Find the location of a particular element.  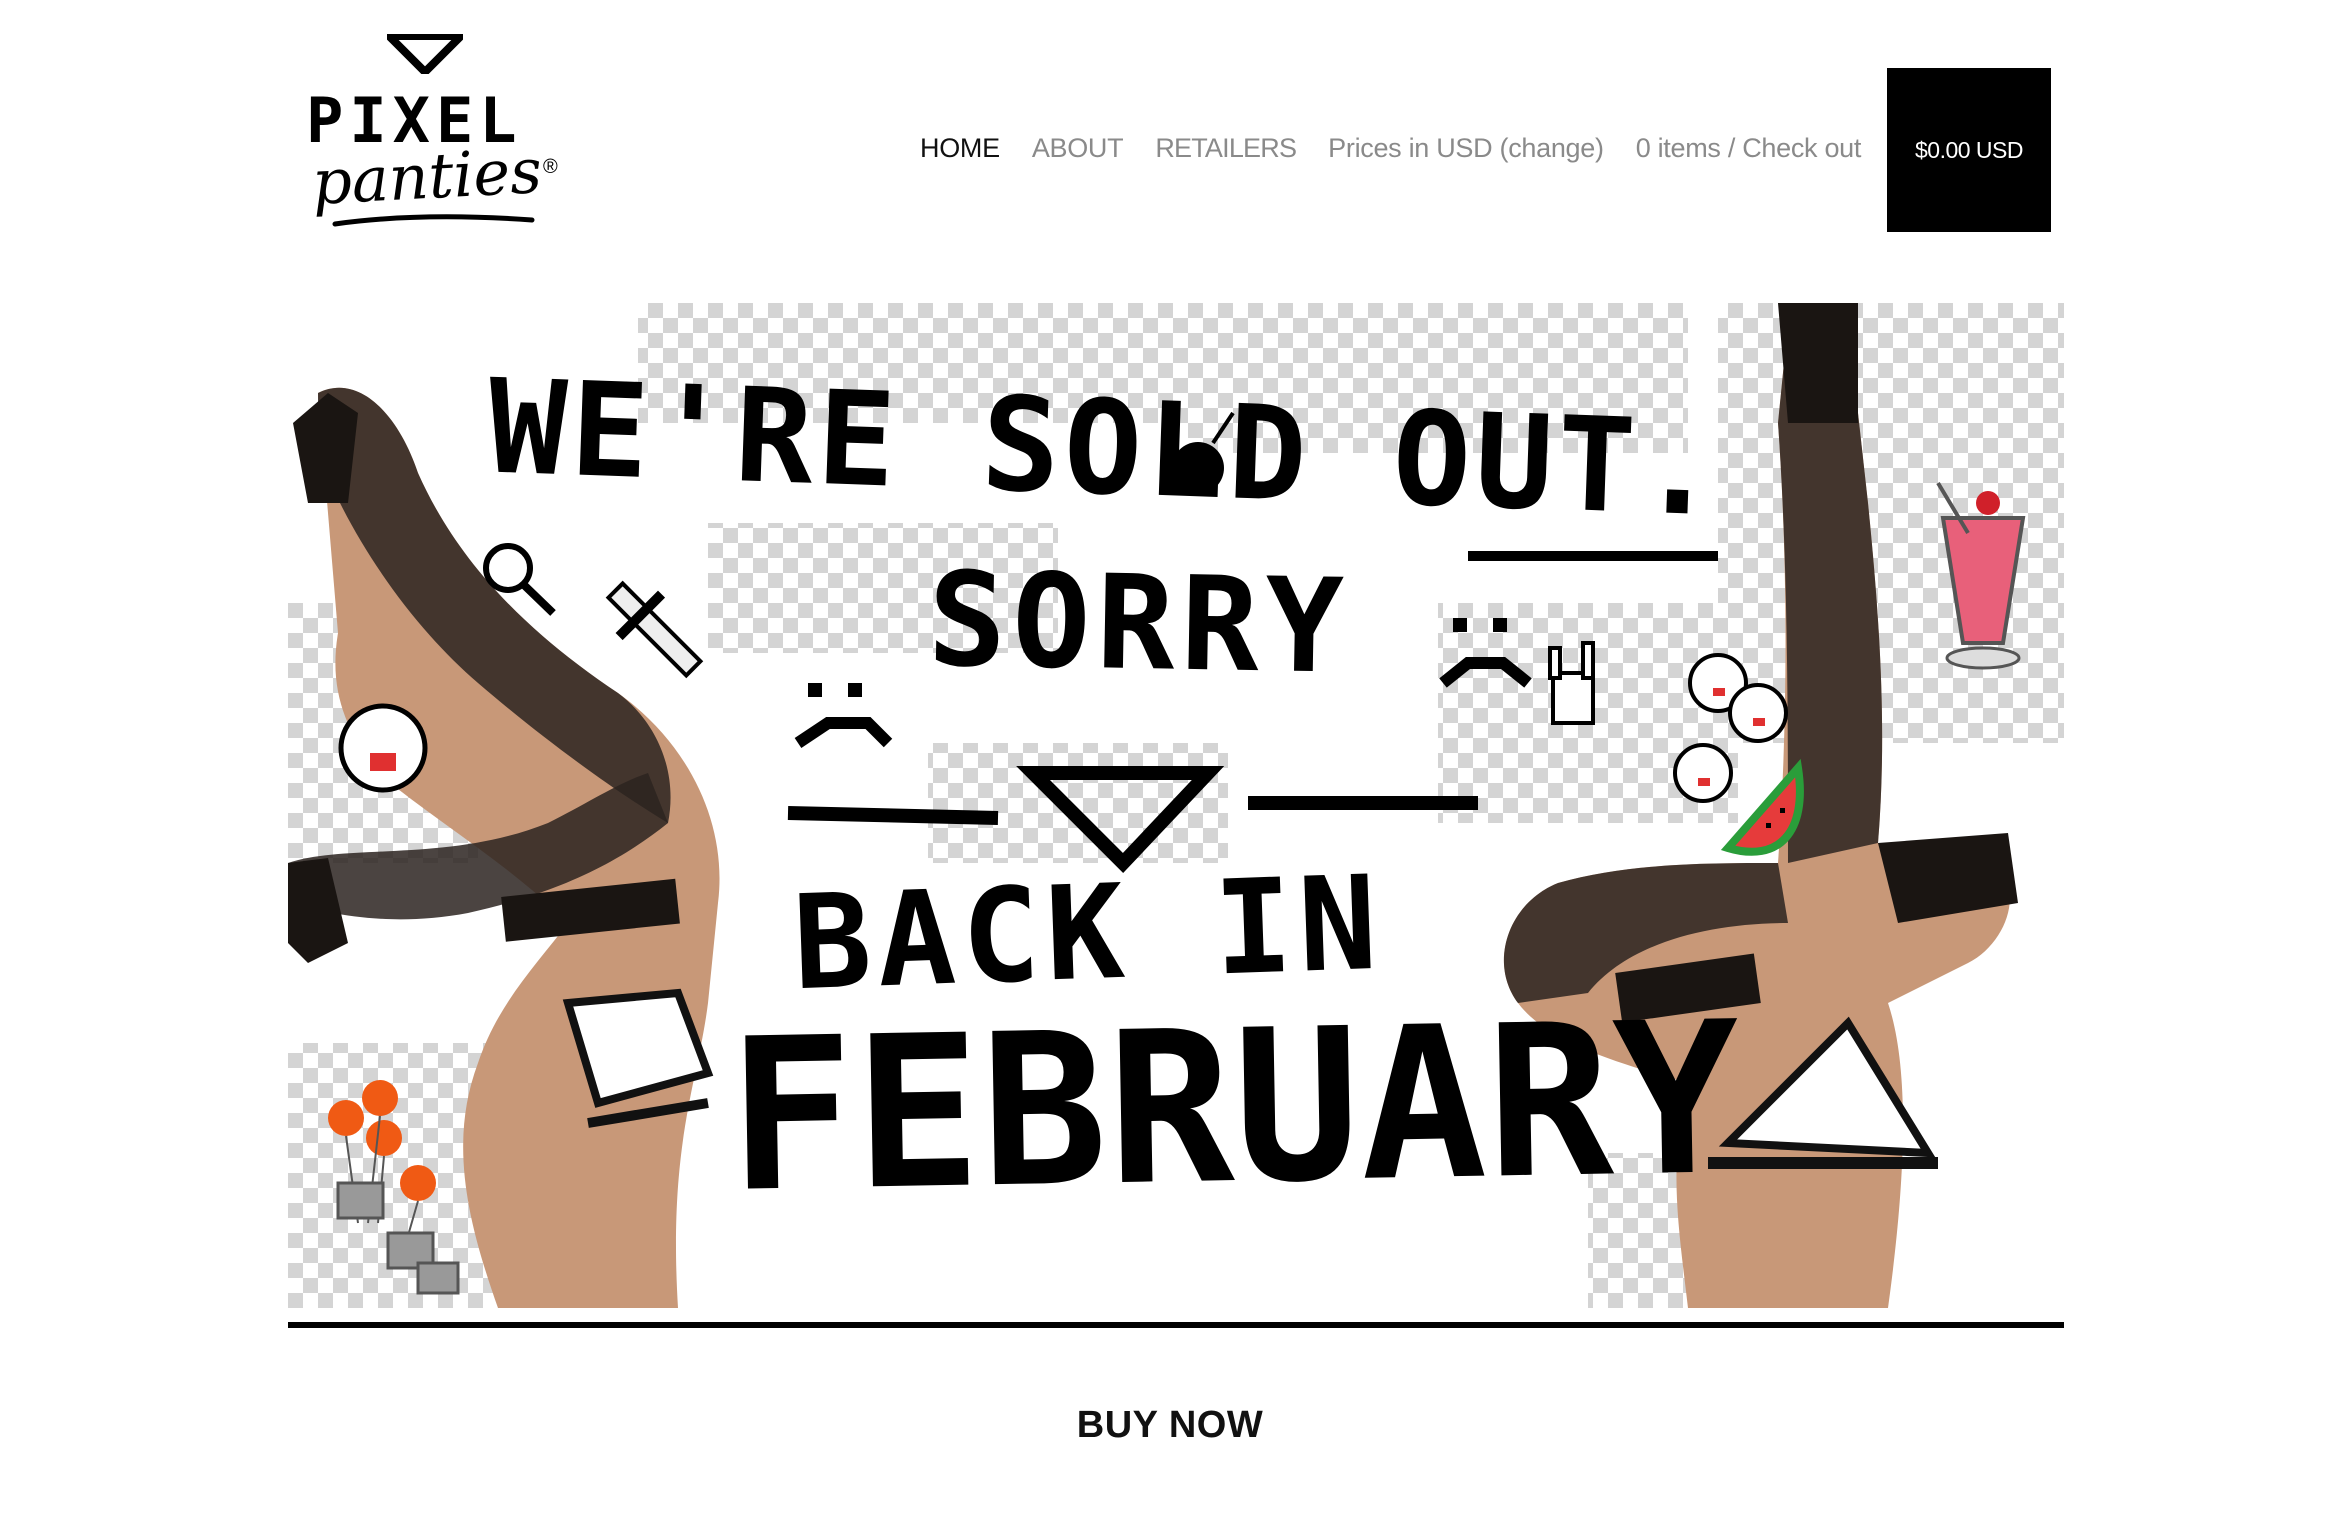

brand-logo: PIXEL panties ® is located at coordinates (435, 135).